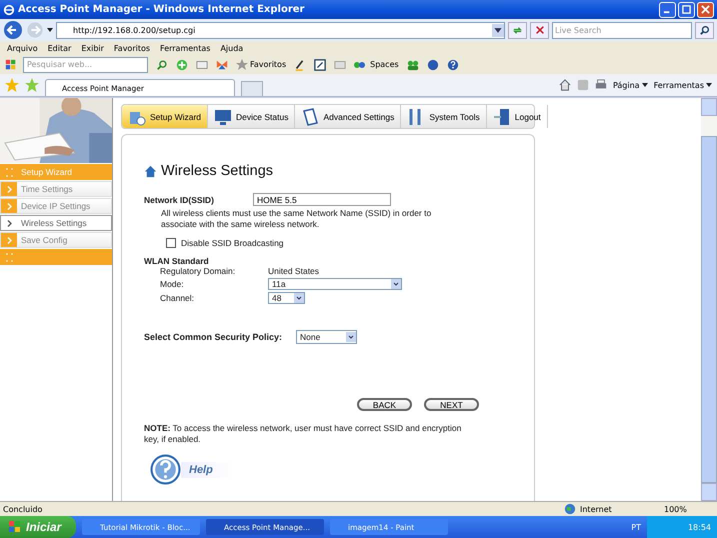 This screenshot has height=538, width=717. I want to click on globe-icon, so click(570, 509).